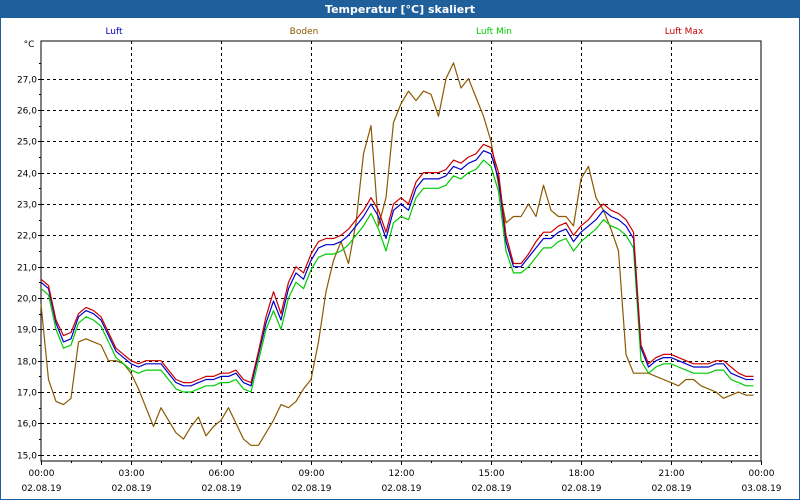  Describe the element at coordinates (494, 32) in the screenshot. I see `legend-entry: Luft Min` at that location.